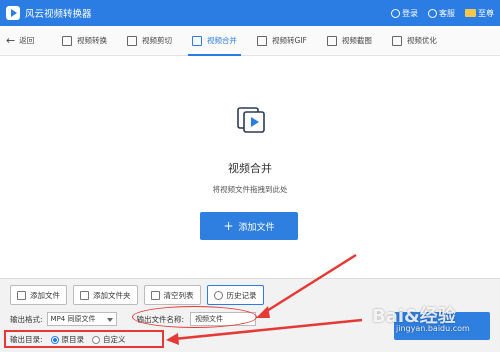 This screenshot has height=352, width=500. What do you see at coordinates (197, 40) in the screenshot?
I see `video-merge-icon` at bounding box center [197, 40].